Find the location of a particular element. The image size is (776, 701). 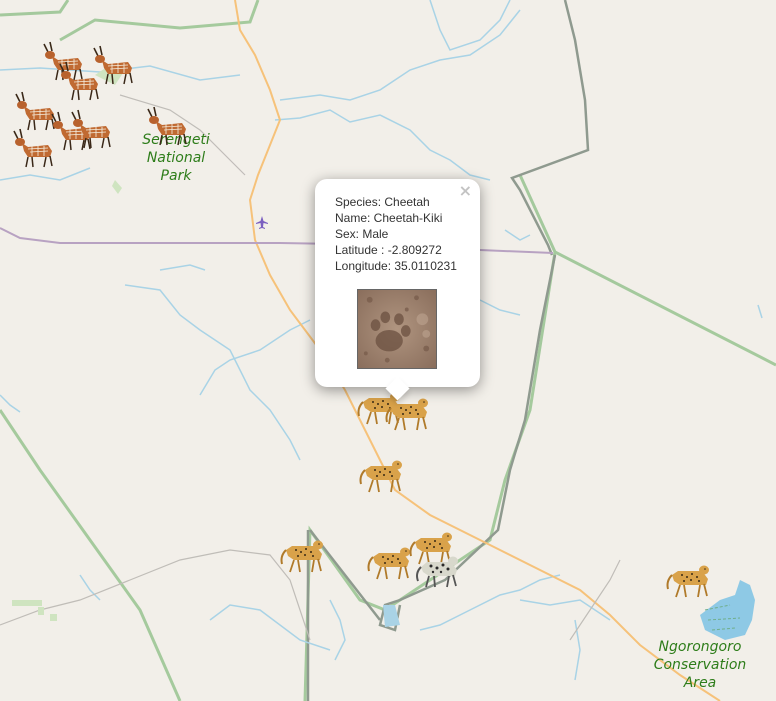

popup-species: Species: Cheetah is located at coordinates (382, 202).